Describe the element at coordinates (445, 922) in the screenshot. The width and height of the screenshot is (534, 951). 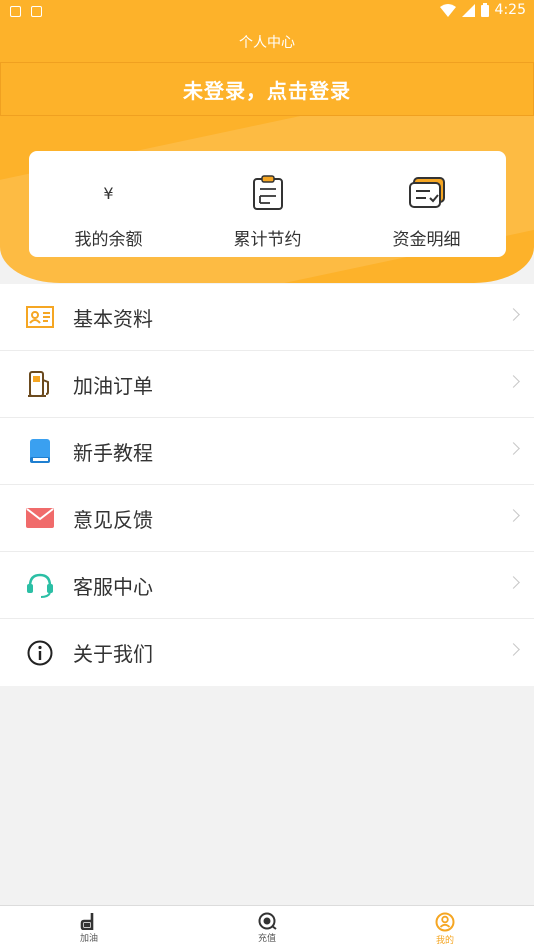
I see `user-tab-icon` at that location.